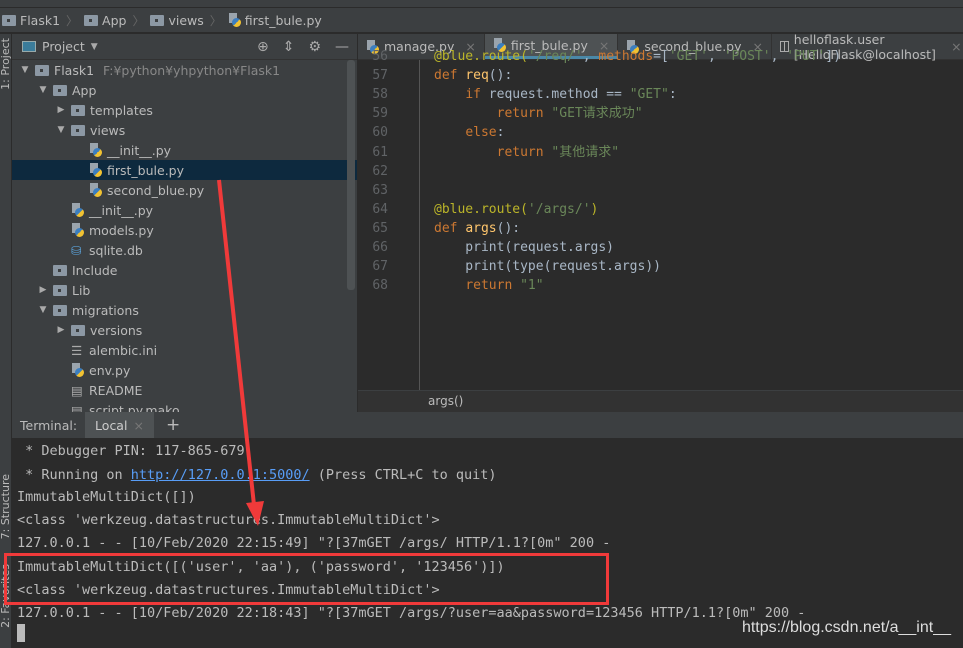 Image resolution: width=963 pixels, height=648 pixels. I want to click on project-view-dropdown: Project, so click(63, 46).